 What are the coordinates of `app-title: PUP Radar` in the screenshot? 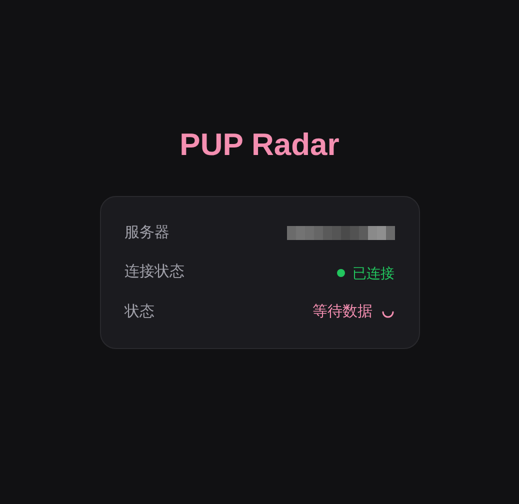 It's located at (260, 145).